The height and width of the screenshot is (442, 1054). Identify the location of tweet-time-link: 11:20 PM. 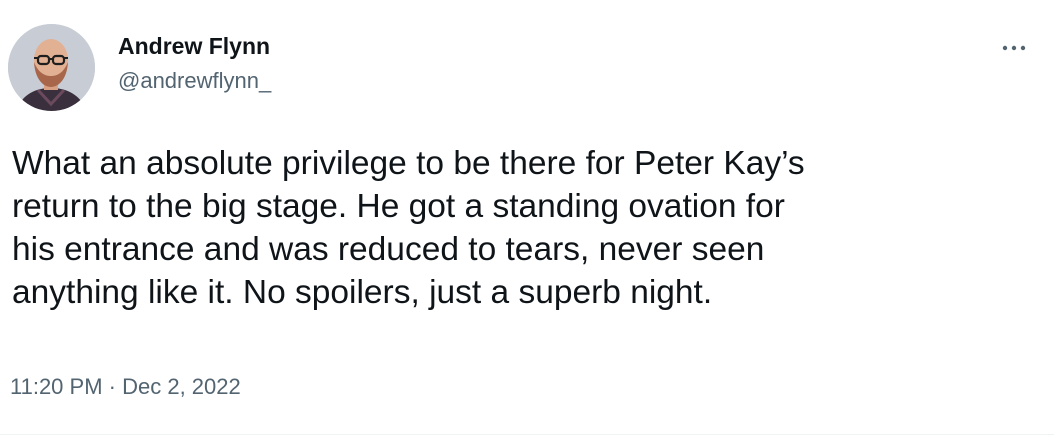
(56, 386).